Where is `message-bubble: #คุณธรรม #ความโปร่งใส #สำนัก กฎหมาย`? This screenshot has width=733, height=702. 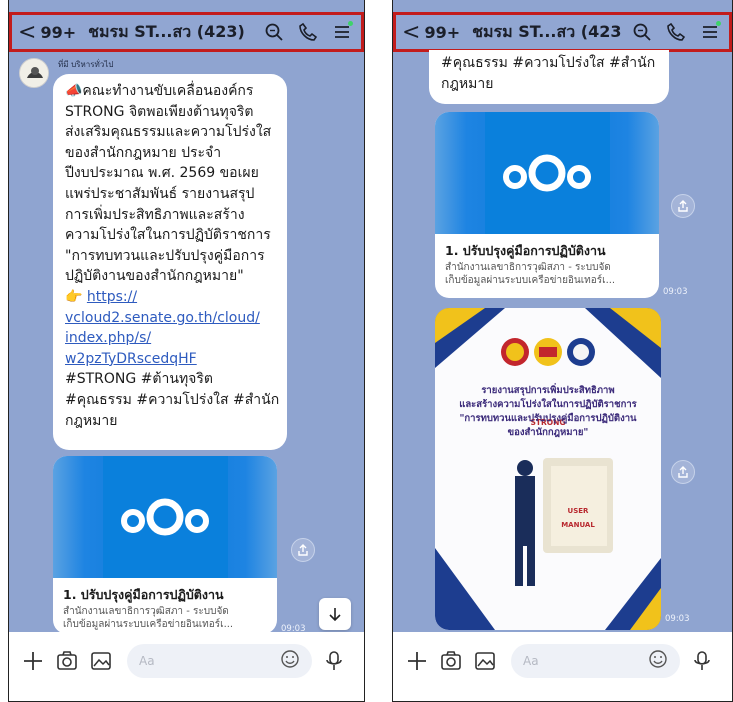 message-bubble: #คุณธรรม #ความโปร่งใส #สำนัก กฎหมาย is located at coordinates (549, 77).